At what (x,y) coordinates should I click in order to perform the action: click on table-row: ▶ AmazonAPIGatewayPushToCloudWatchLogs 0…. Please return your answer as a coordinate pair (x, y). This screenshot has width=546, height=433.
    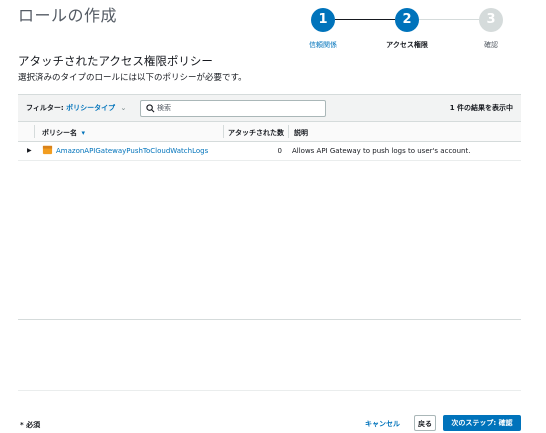
    Looking at the image, I should click on (269, 151).